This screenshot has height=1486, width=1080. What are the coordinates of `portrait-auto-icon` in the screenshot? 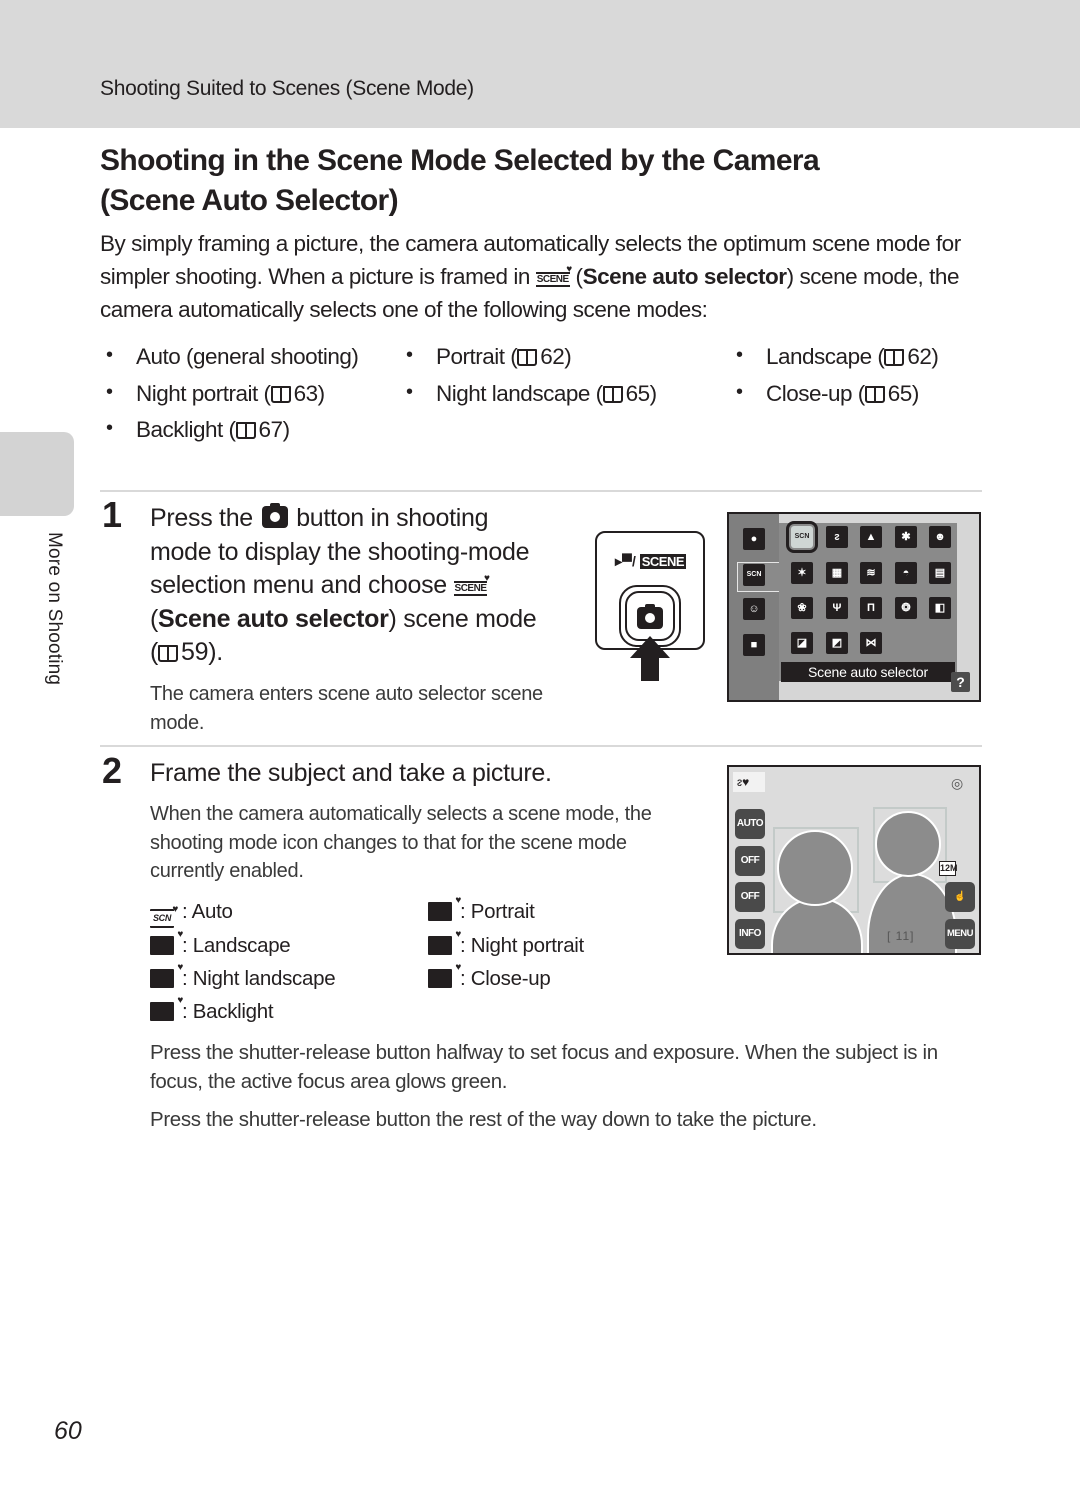 It's located at (444, 908).